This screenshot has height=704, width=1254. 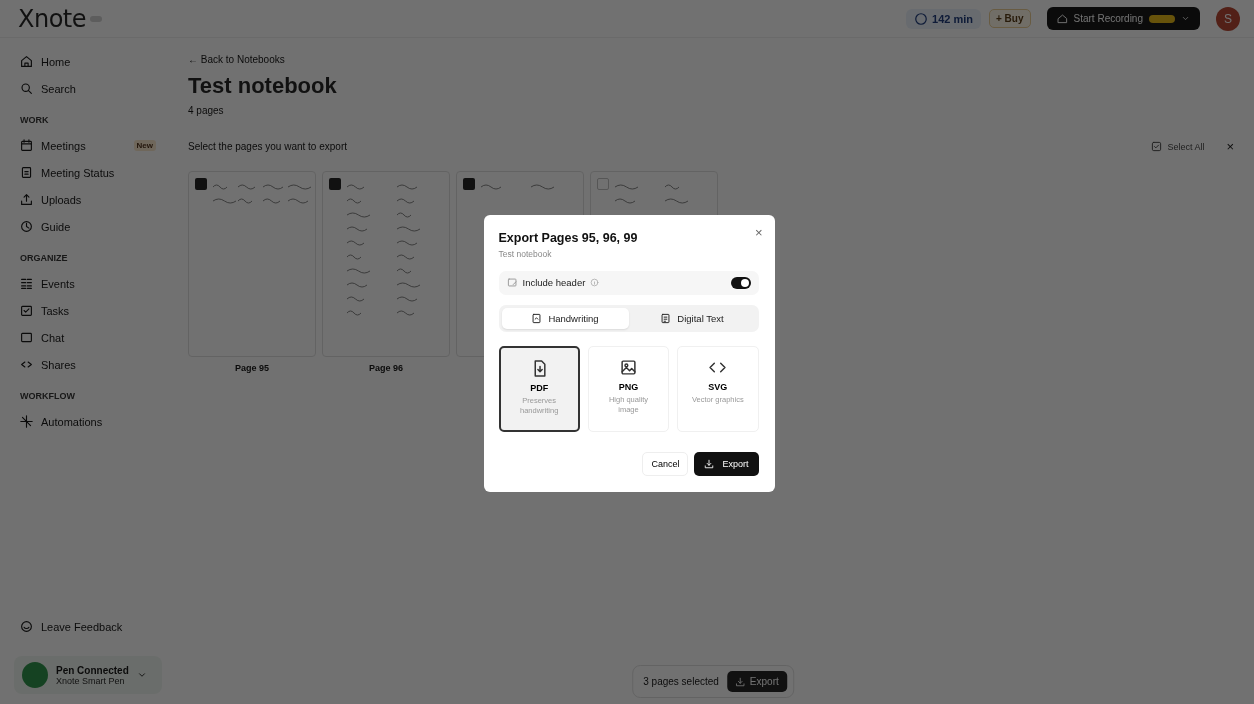 What do you see at coordinates (26, 626) in the screenshot?
I see `feedback-icon` at bounding box center [26, 626].